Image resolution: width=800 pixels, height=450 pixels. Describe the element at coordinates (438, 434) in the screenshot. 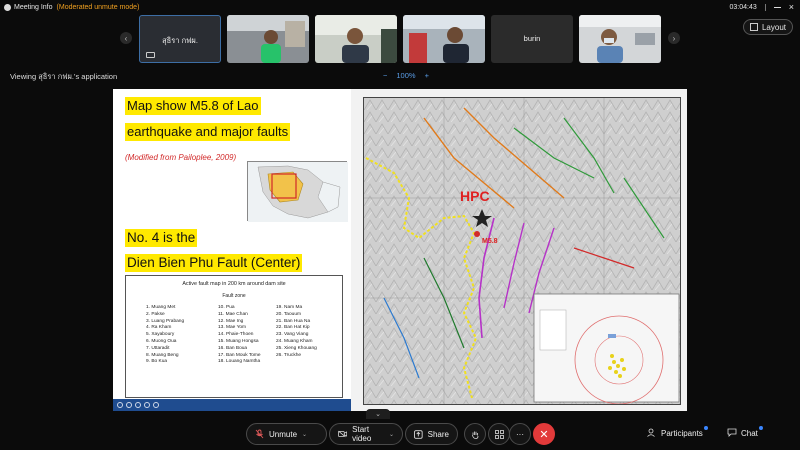

I see `share-label: Share` at that location.